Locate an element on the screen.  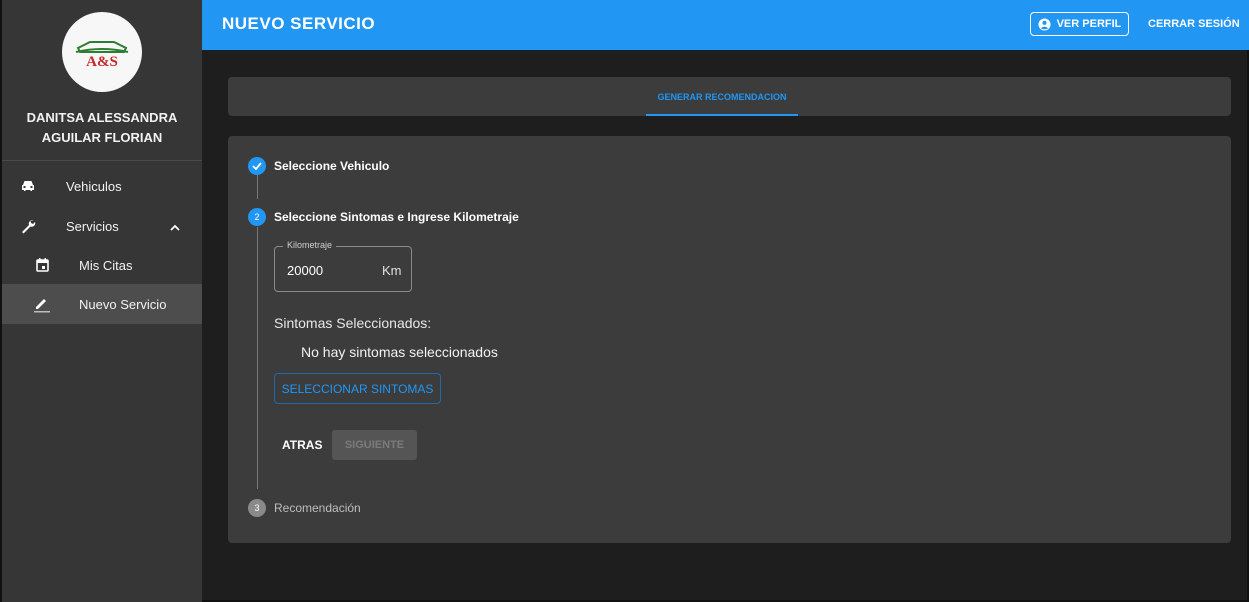
sidebar-item-servicios: Servicios is located at coordinates (102, 226).